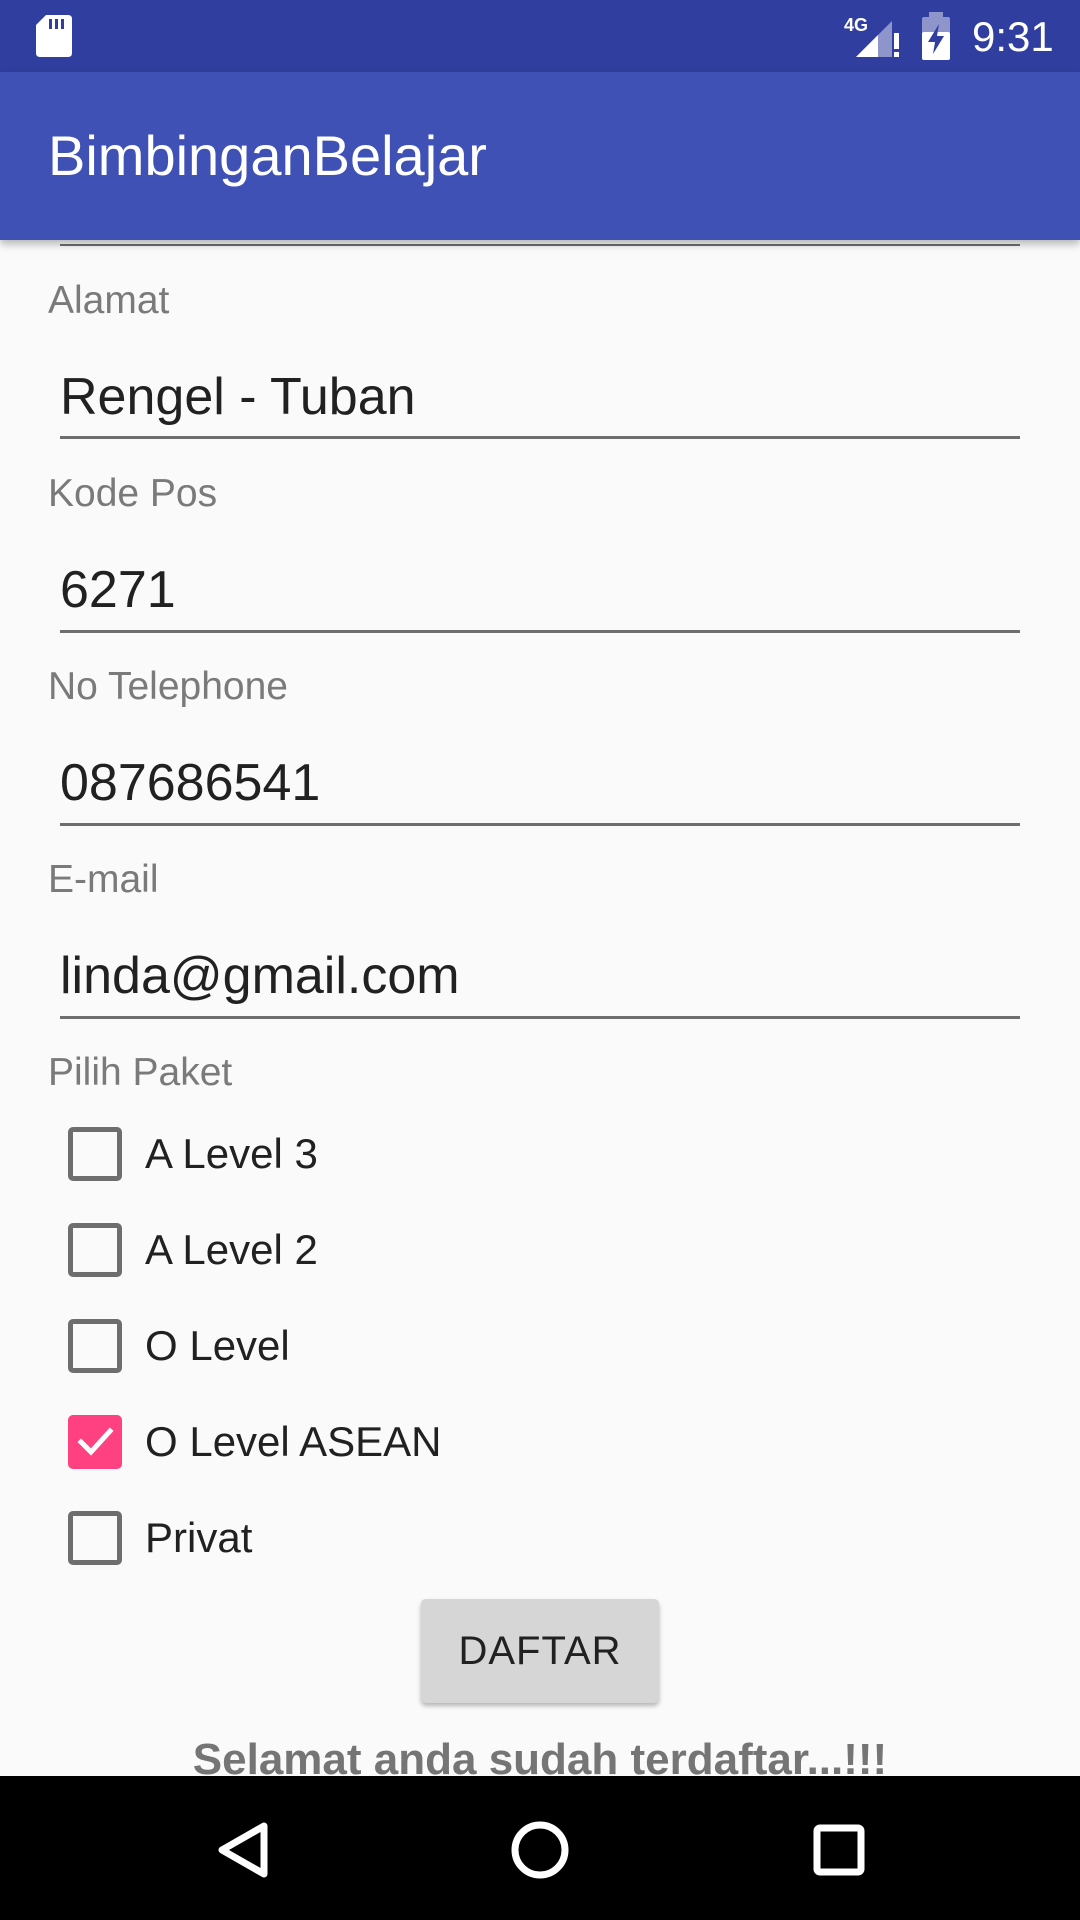 This screenshot has height=1920, width=1080. I want to click on checkbox-o-level: O Level, so click(304, 1341).